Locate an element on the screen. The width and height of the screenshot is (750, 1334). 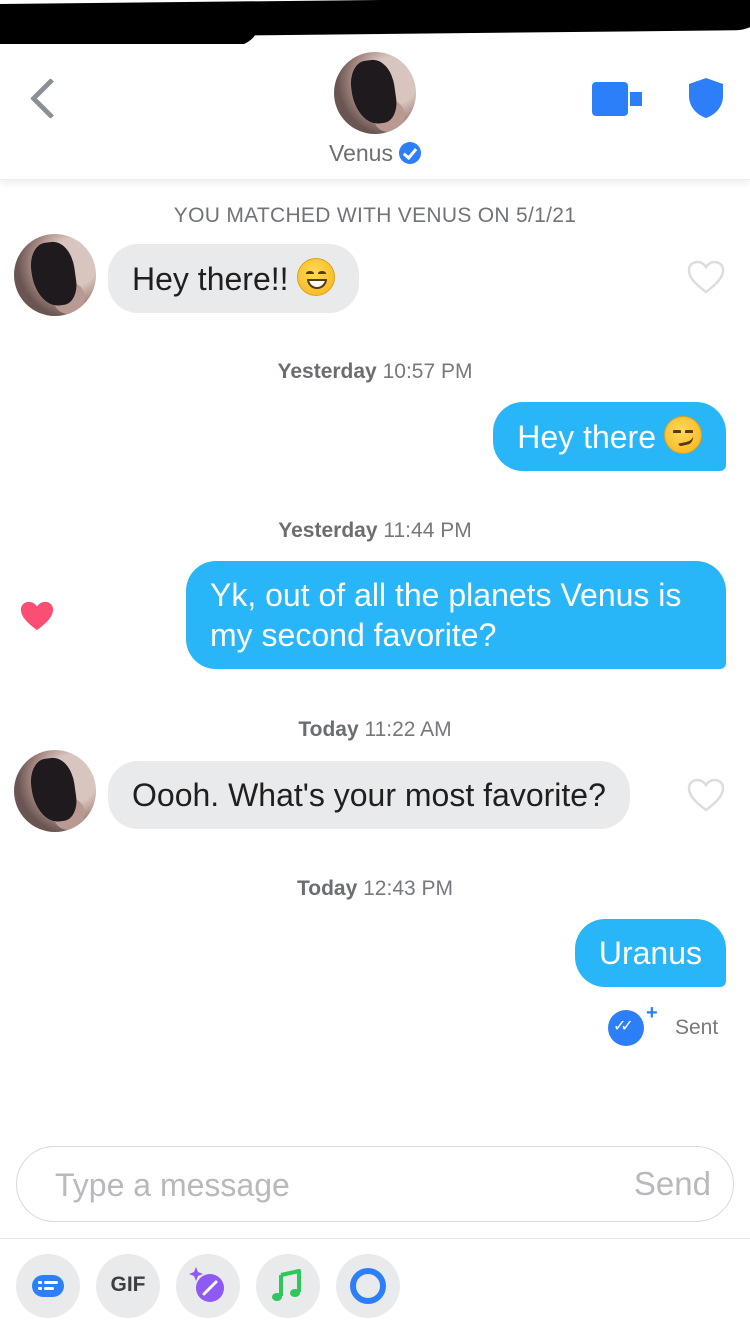
timestamp: Today 11:22 AM is located at coordinates (375, 730).